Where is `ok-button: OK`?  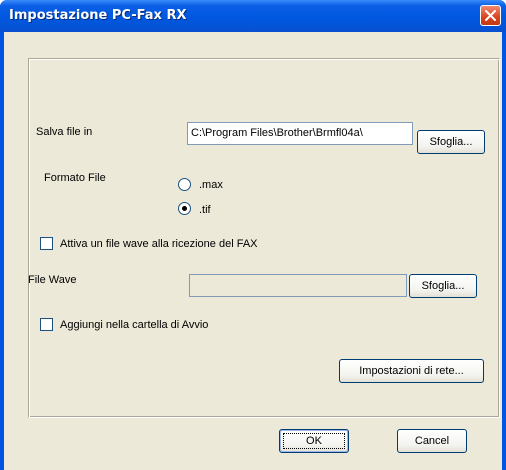 ok-button: OK is located at coordinates (314, 441).